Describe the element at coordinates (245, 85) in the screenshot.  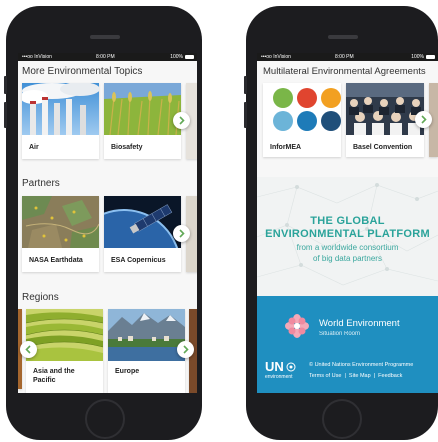
I see `right-phone-side-button` at that location.